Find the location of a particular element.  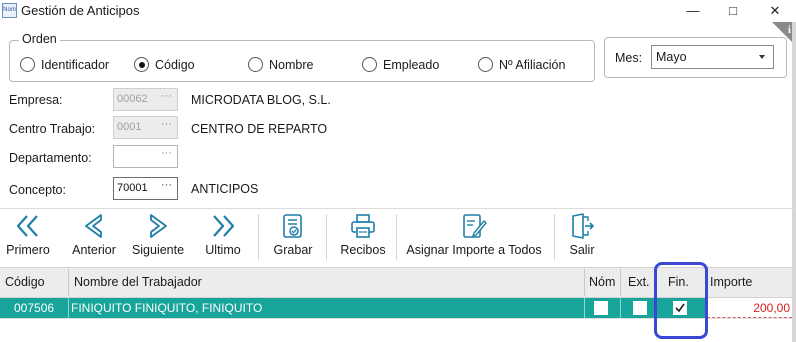

asignar-importe-label: Asignar Importe a Todos is located at coordinates (474, 250).